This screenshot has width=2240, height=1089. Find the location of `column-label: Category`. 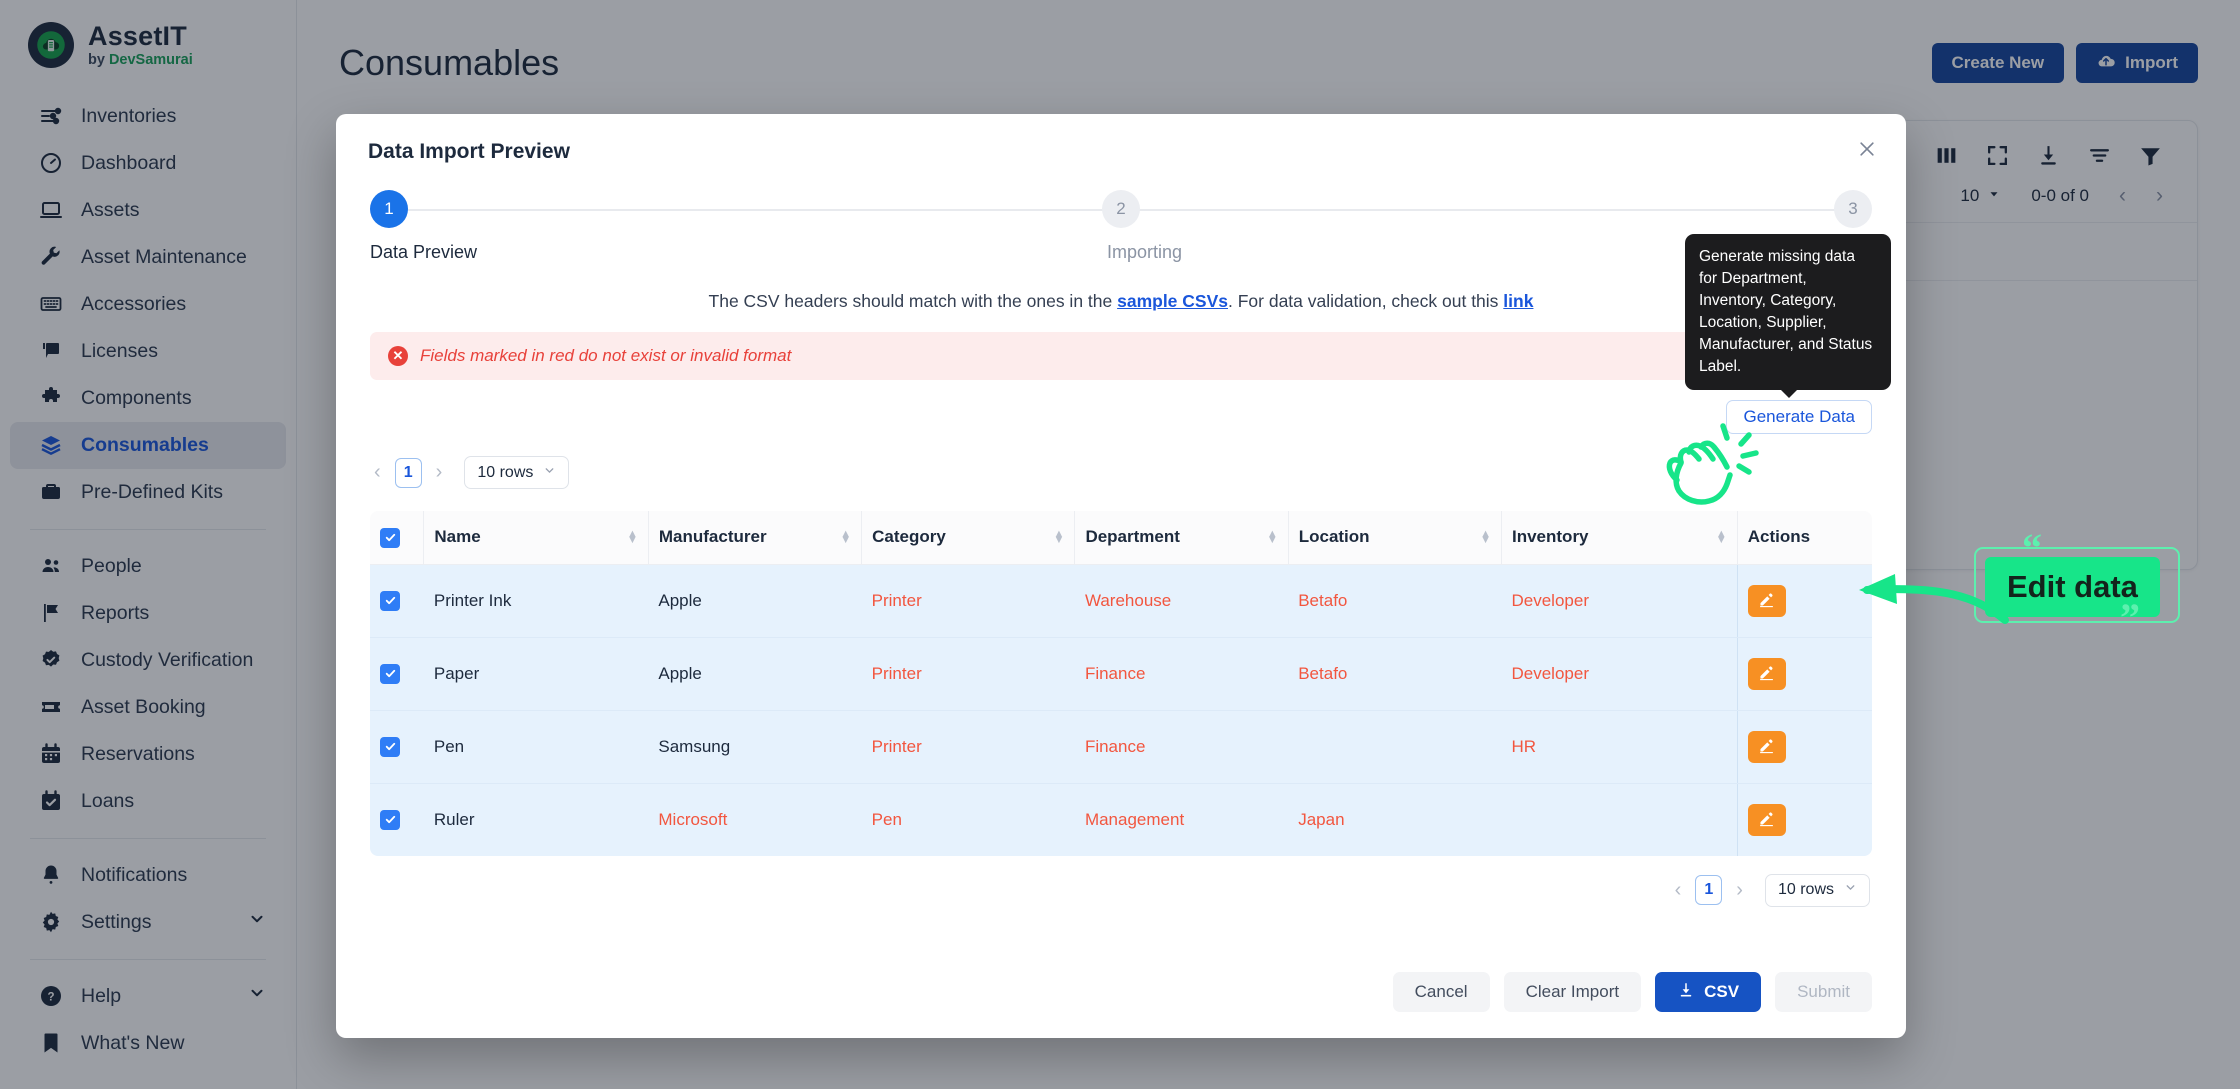

column-label: Category is located at coordinates (909, 537).